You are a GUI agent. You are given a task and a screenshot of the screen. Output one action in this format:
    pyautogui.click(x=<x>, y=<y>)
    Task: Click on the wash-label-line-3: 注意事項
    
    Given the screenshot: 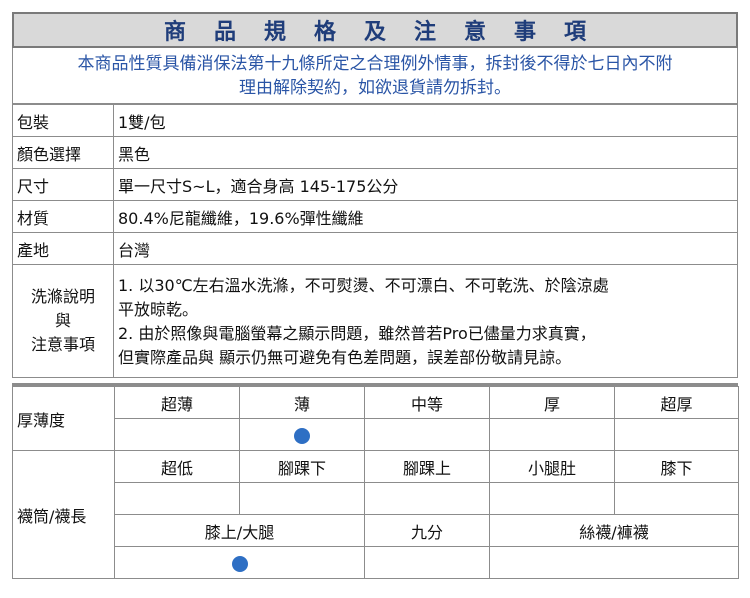 What is the action you would take?
    pyautogui.click(x=62, y=344)
    